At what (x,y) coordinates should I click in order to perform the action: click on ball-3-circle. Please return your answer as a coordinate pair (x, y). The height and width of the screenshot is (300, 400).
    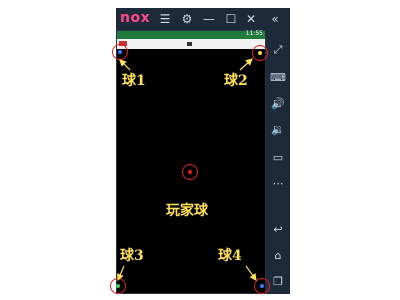
    Looking at the image, I should click on (118, 286).